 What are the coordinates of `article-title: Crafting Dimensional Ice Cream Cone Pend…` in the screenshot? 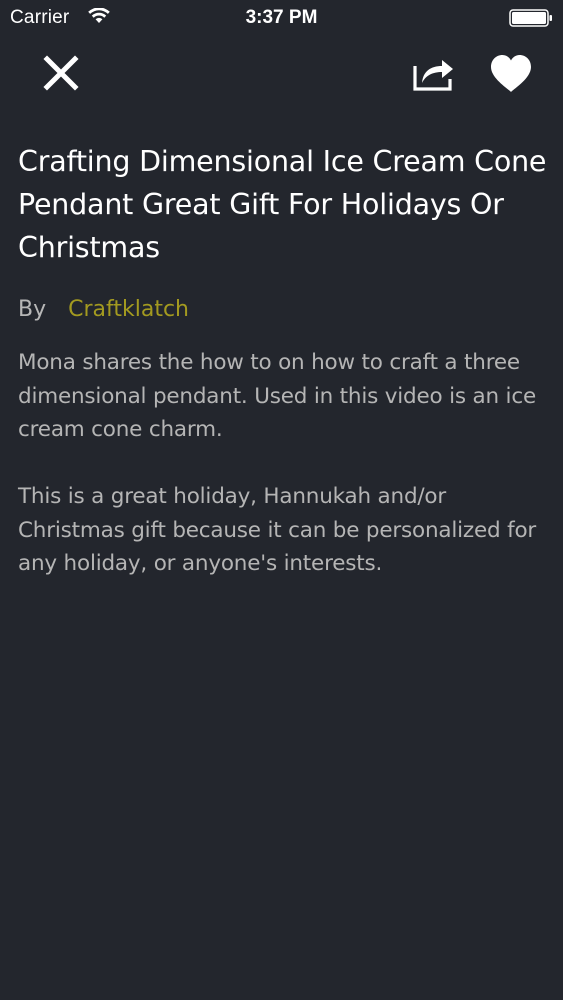 It's located at (282, 204).